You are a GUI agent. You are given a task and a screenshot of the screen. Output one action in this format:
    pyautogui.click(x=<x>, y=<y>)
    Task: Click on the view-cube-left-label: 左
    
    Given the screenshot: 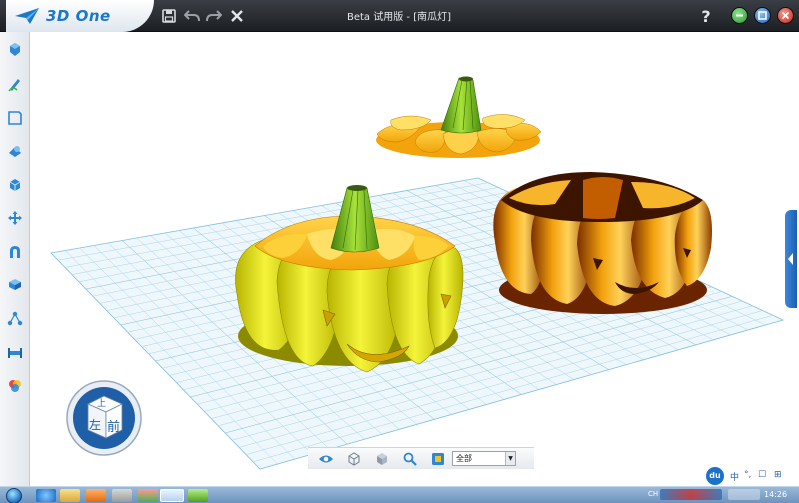 What is the action you would take?
    pyautogui.click(x=95, y=424)
    